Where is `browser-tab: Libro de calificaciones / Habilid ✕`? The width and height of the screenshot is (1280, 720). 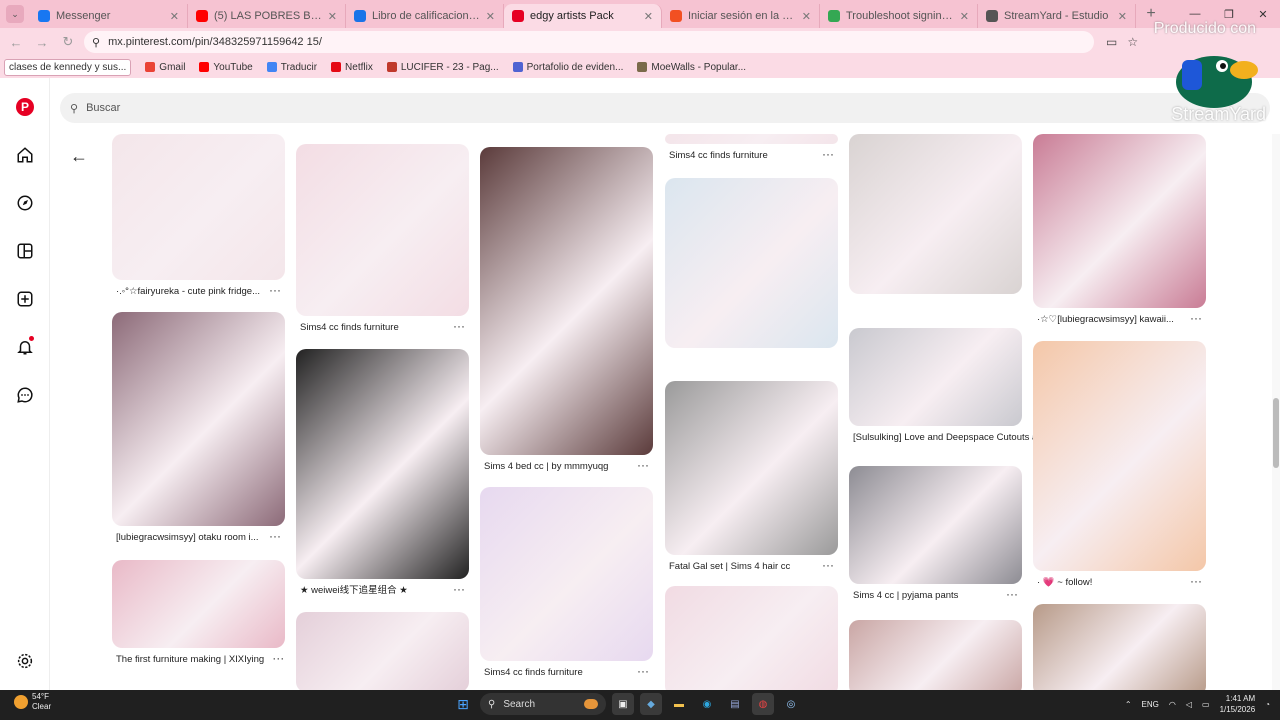
browser-tab: Libro de calificaciones / Habilid ✕ is located at coordinates (425, 16).